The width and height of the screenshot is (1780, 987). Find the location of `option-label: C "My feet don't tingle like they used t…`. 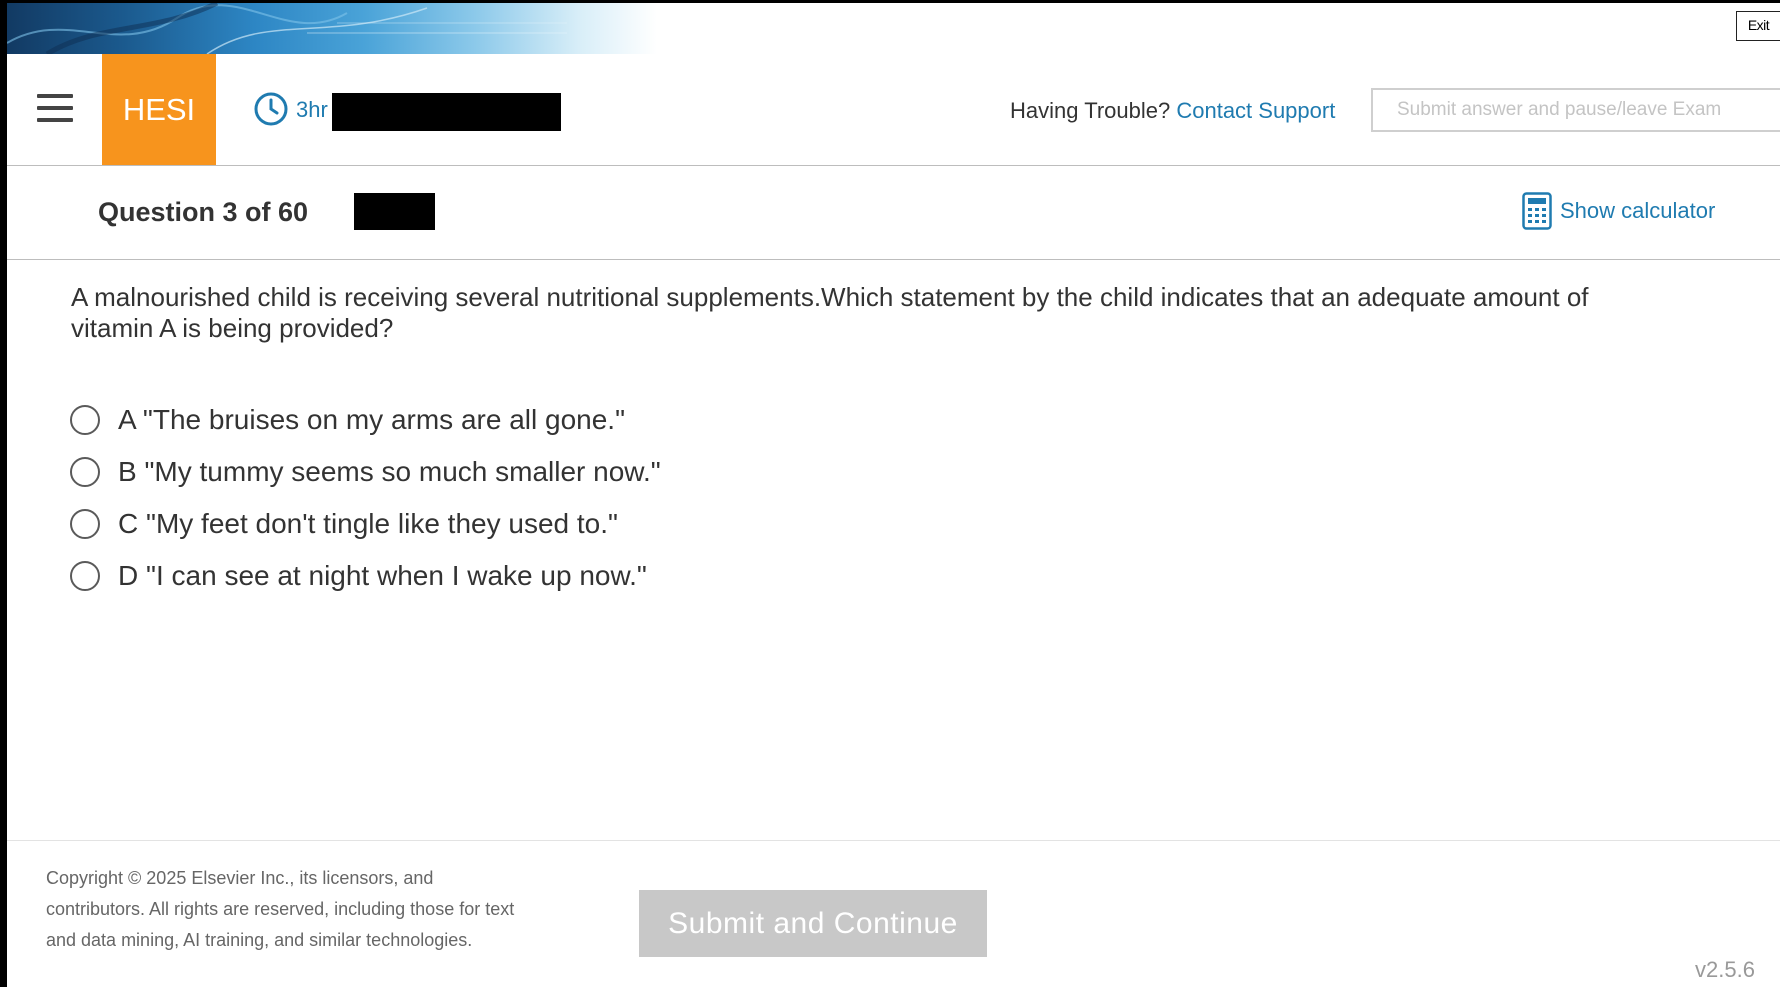

option-label: C "My feet don't tingle like they used t… is located at coordinates (368, 524).